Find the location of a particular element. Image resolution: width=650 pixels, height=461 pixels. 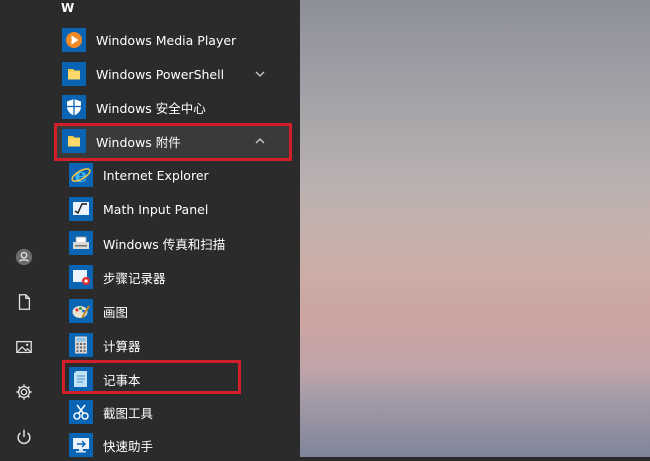

app-label: Windows PowerShell is located at coordinates (160, 74).